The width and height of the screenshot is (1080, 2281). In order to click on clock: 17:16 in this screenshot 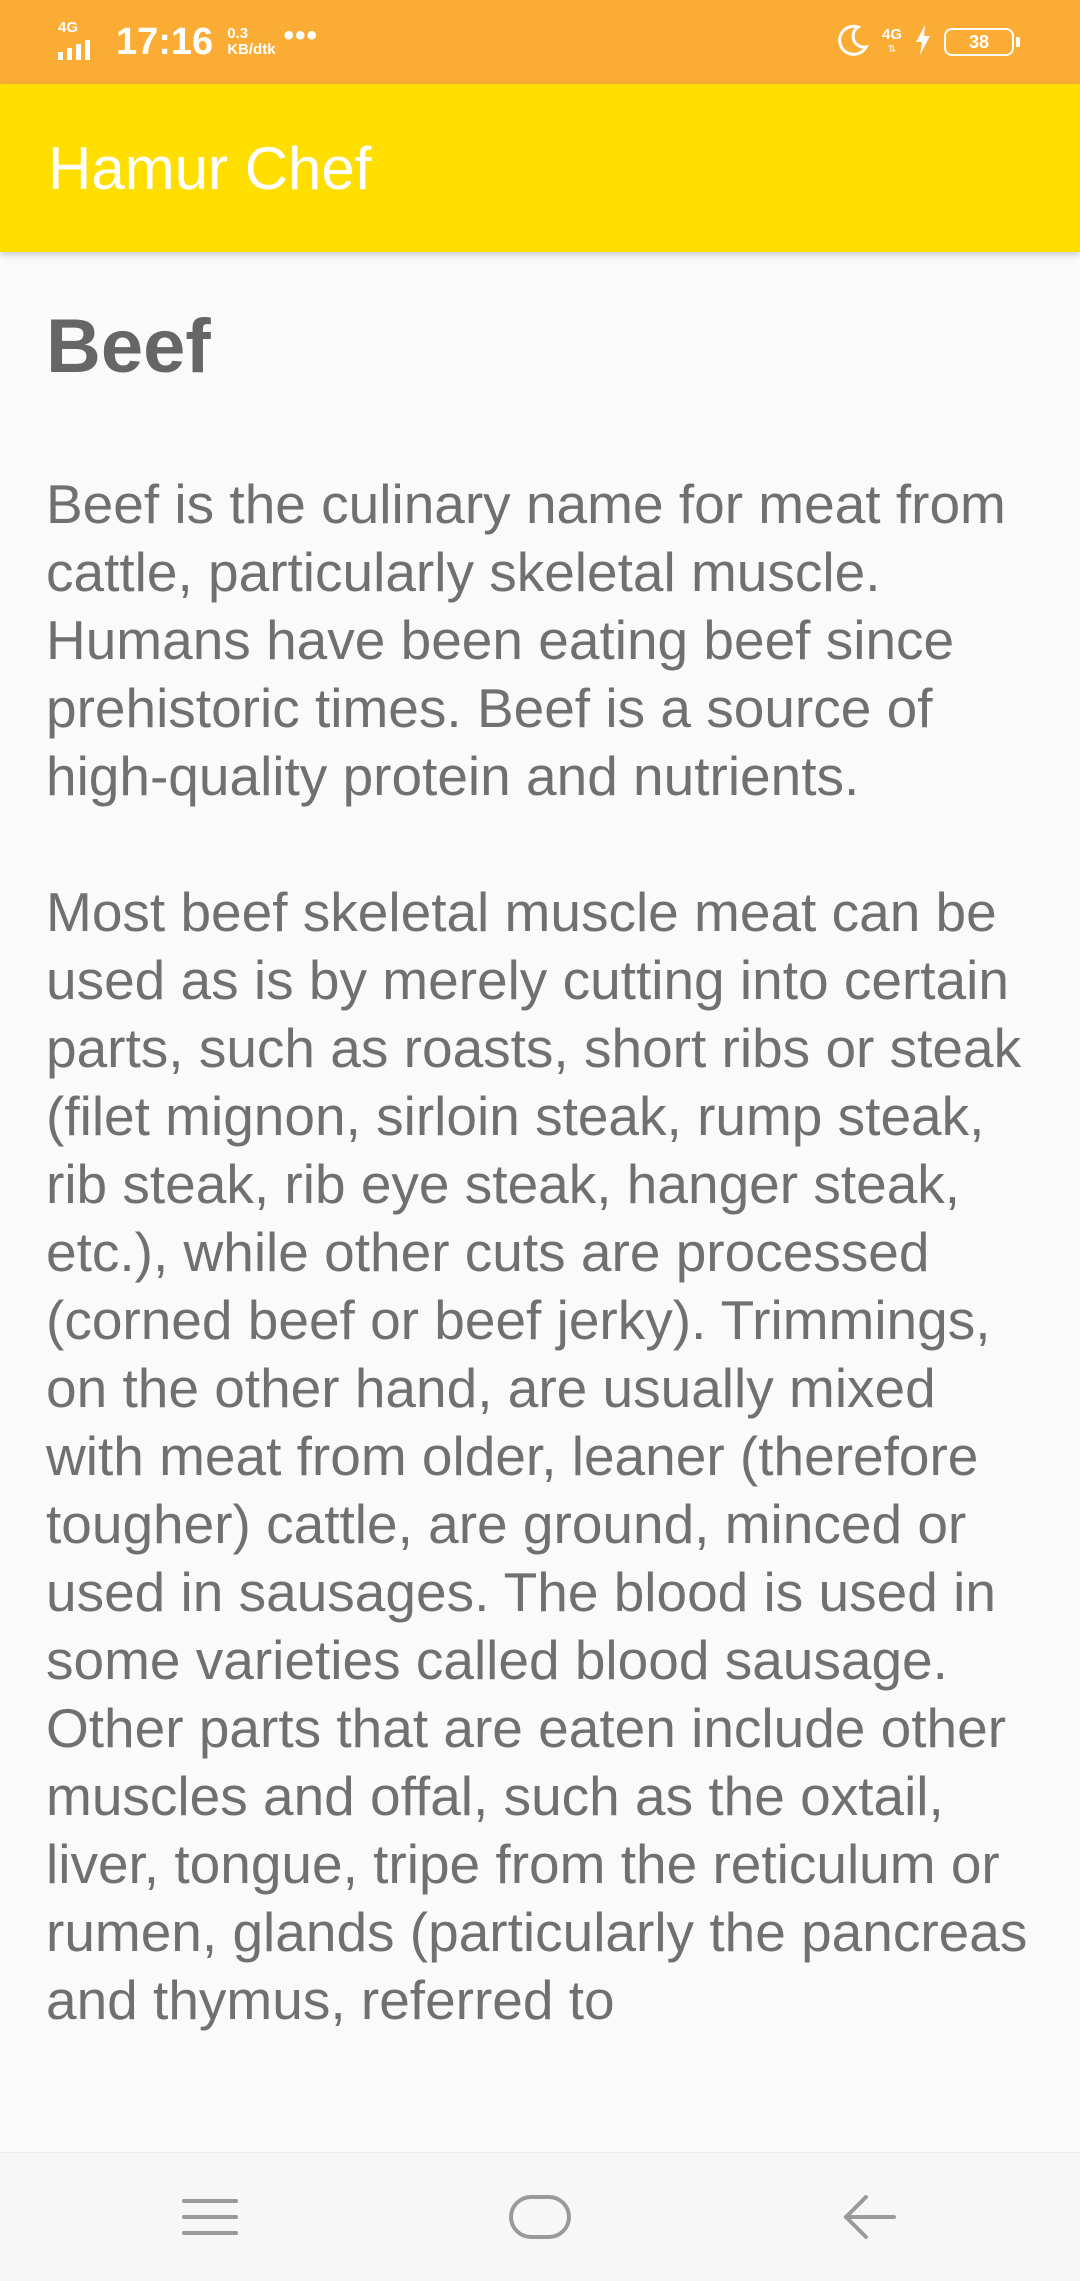, I will do `click(165, 41)`.